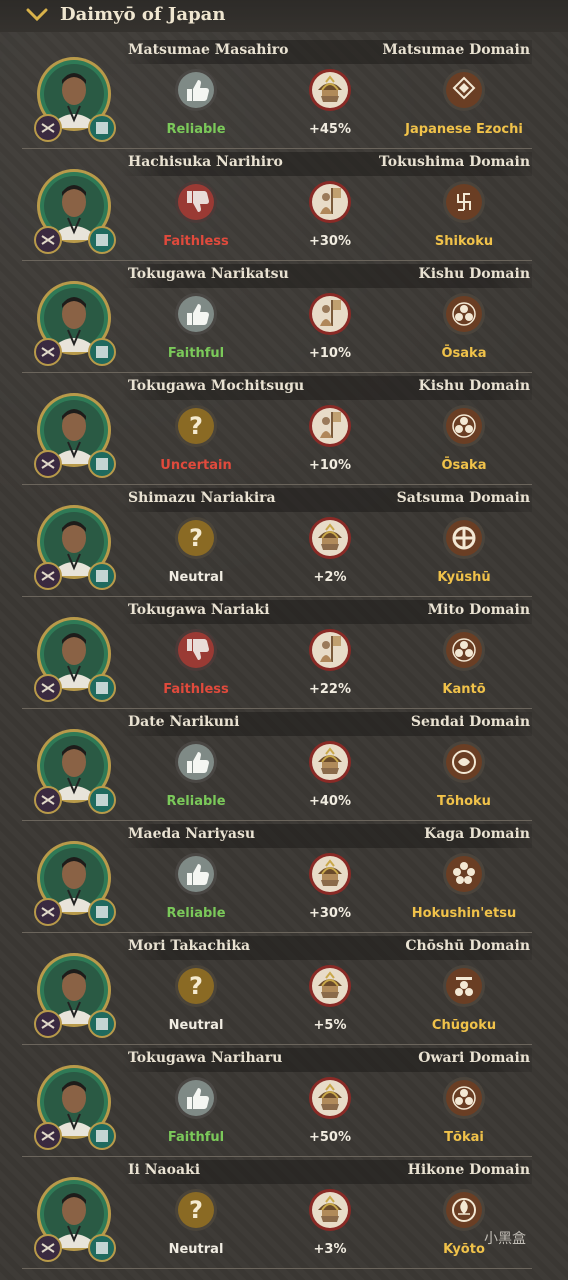 Image resolution: width=568 pixels, height=1280 pixels. Describe the element at coordinates (196, 465) in the screenshot. I see `loyalty-status: Uncertain` at that location.